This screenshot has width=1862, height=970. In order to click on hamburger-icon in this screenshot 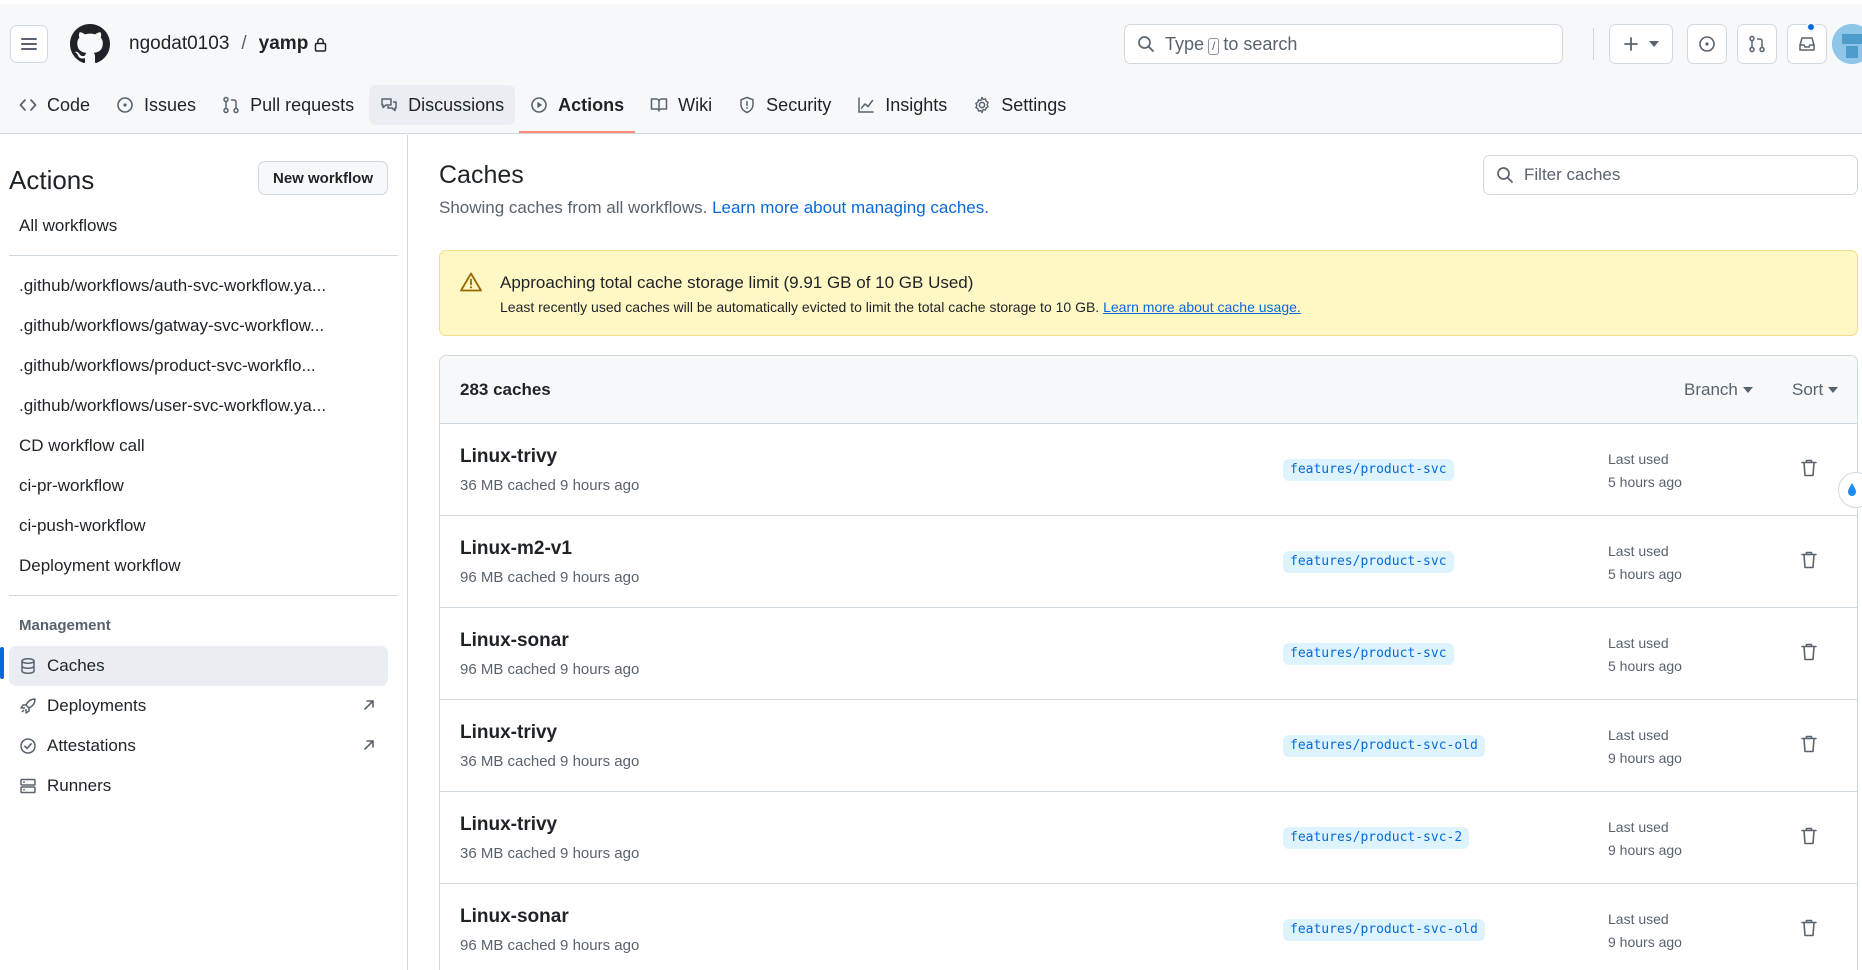, I will do `click(29, 44)`.